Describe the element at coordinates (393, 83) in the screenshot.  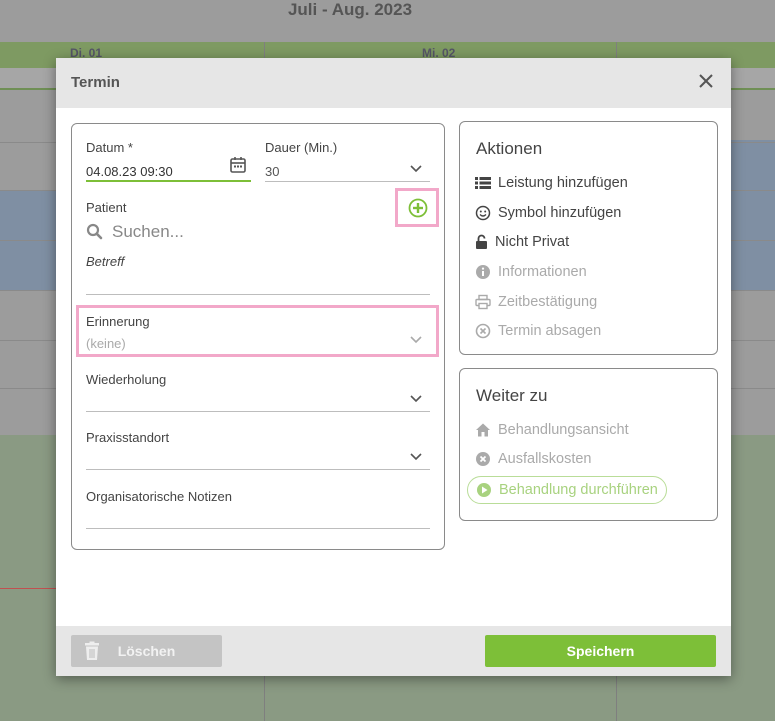
I see `dialog-header: Termin` at that location.